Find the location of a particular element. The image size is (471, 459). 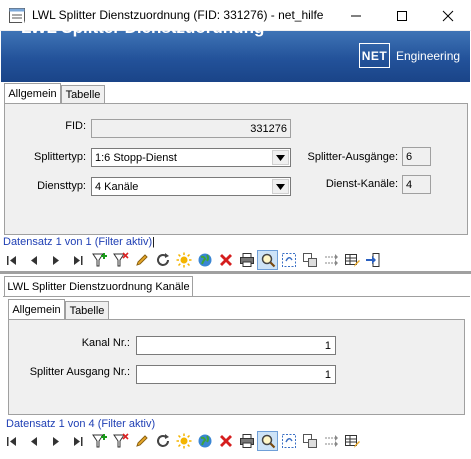

ausgang-label: Splitter Ausgang Nr.: is located at coordinates (79, 372).